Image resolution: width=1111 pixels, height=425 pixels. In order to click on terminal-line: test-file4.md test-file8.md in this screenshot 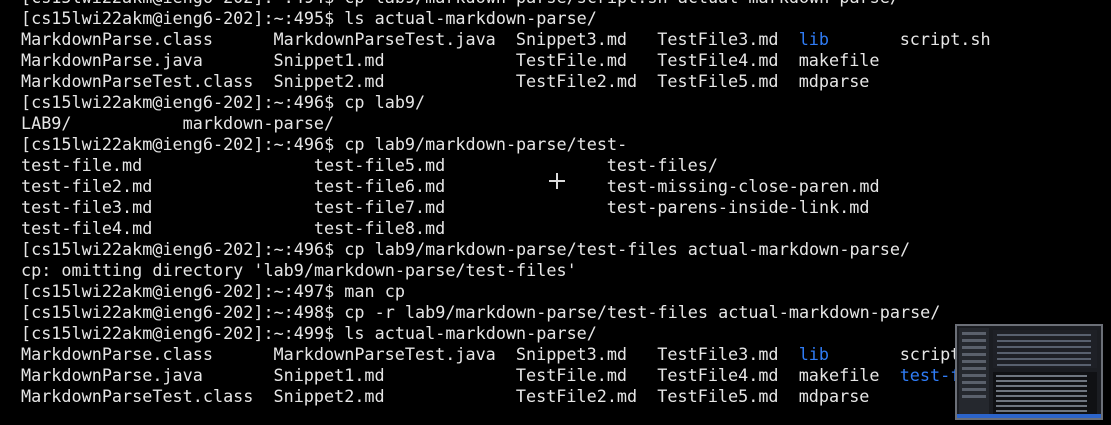, I will do `click(566, 228)`.